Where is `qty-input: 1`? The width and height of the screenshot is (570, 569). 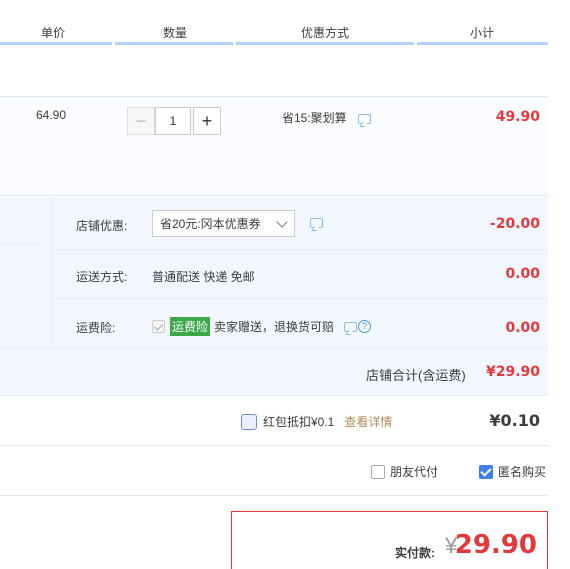 qty-input: 1 is located at coordinates (173, 121).